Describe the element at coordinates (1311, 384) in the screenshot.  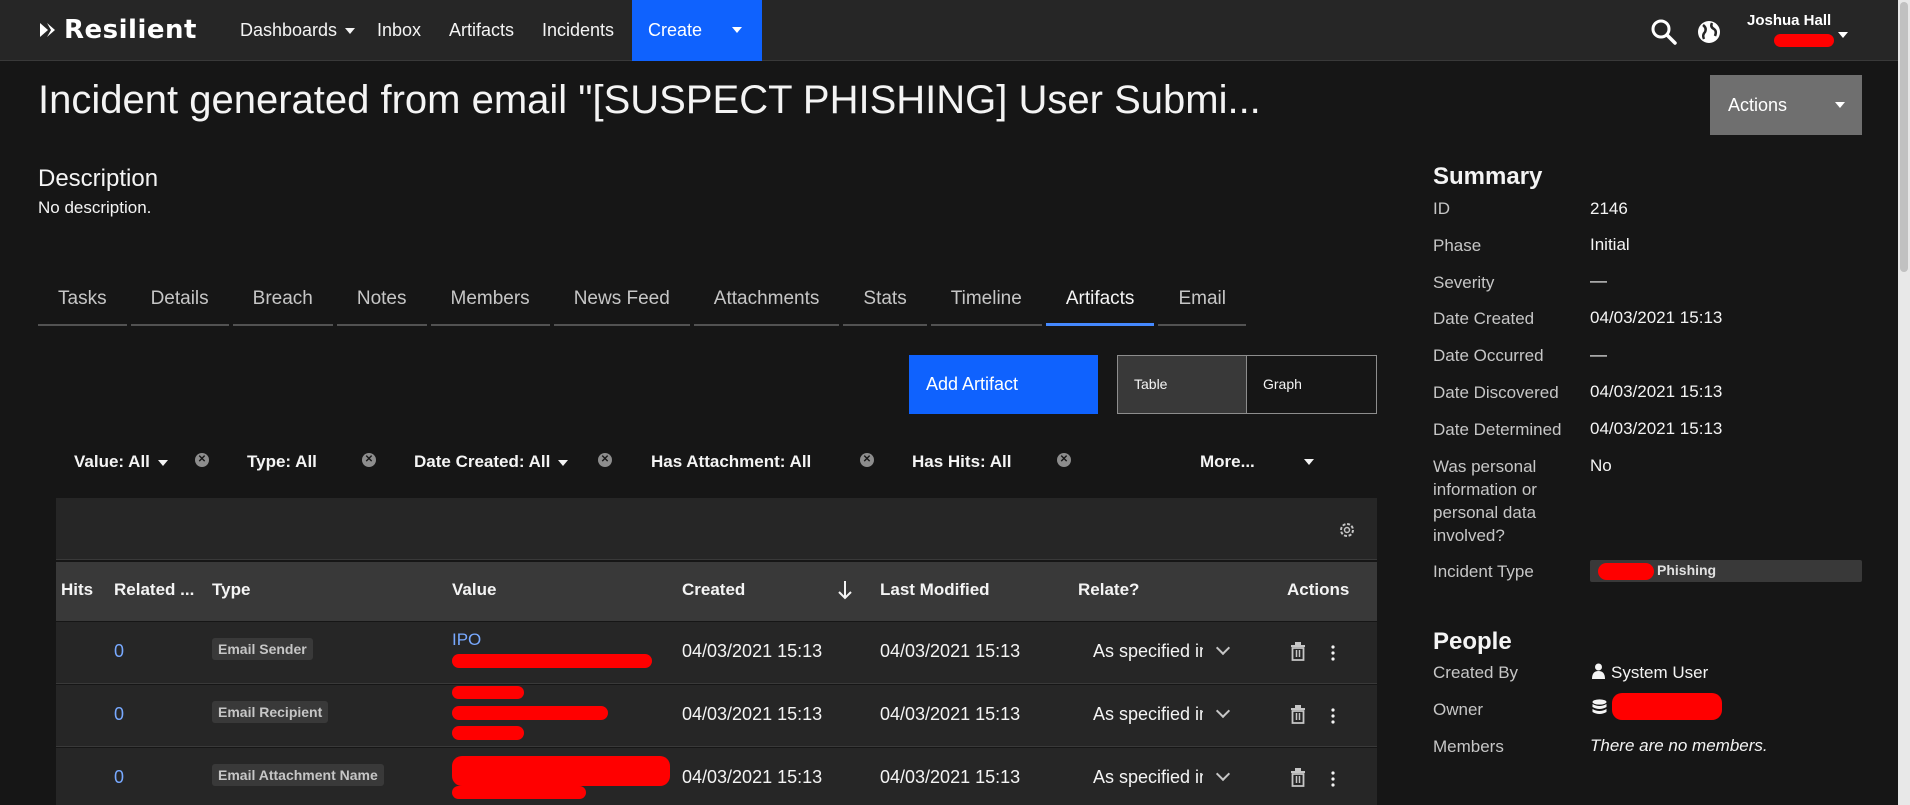
I see `view-graph-option: Graph` at that location.